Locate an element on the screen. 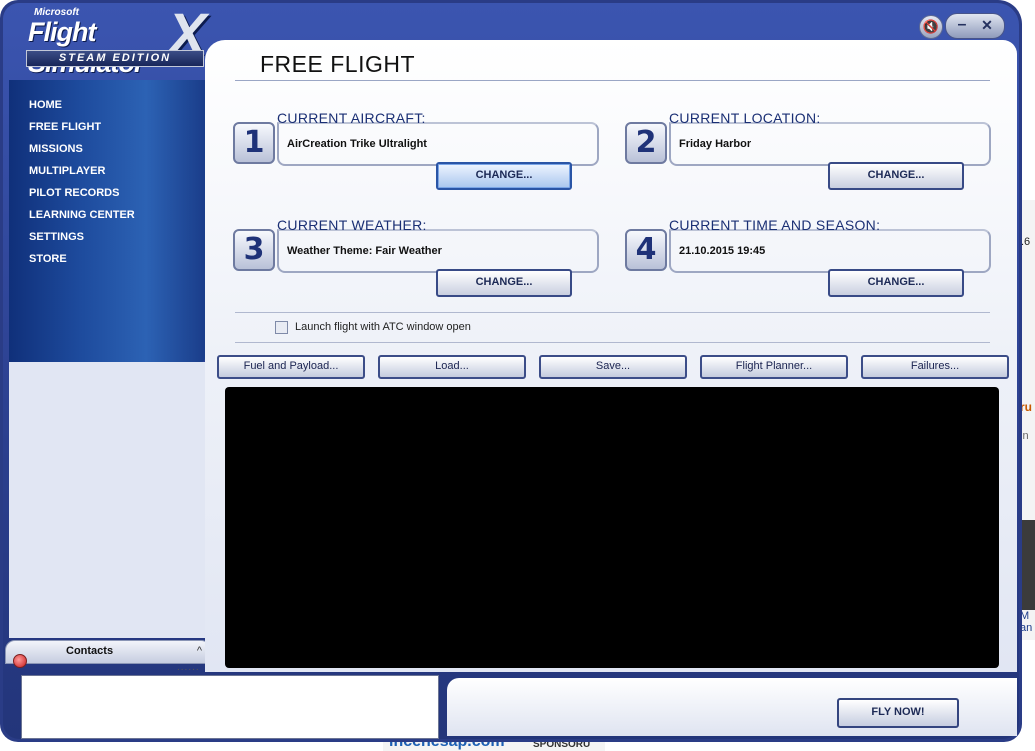  panel-number: 1 is located at coordinates (254, 143).